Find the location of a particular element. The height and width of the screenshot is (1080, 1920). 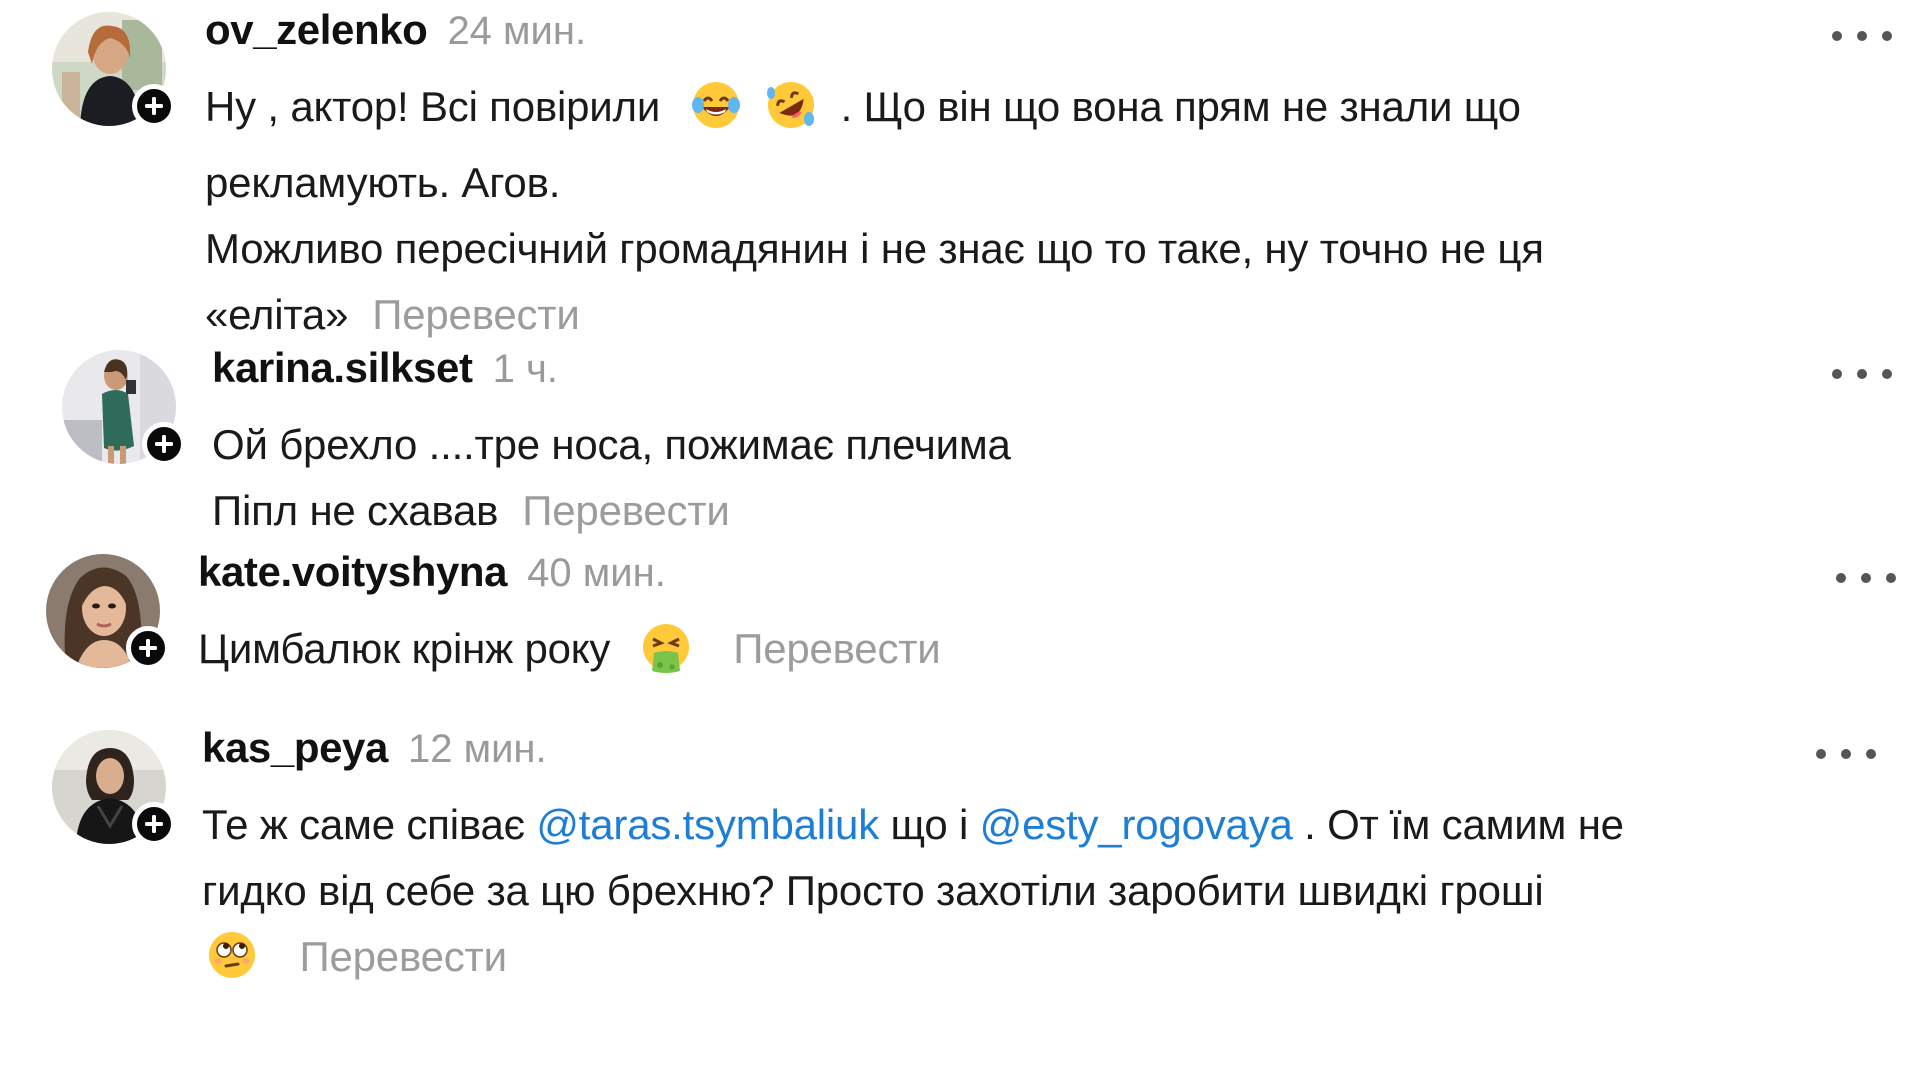

vomiting-face-emoji is located at coordinates (666, 656).